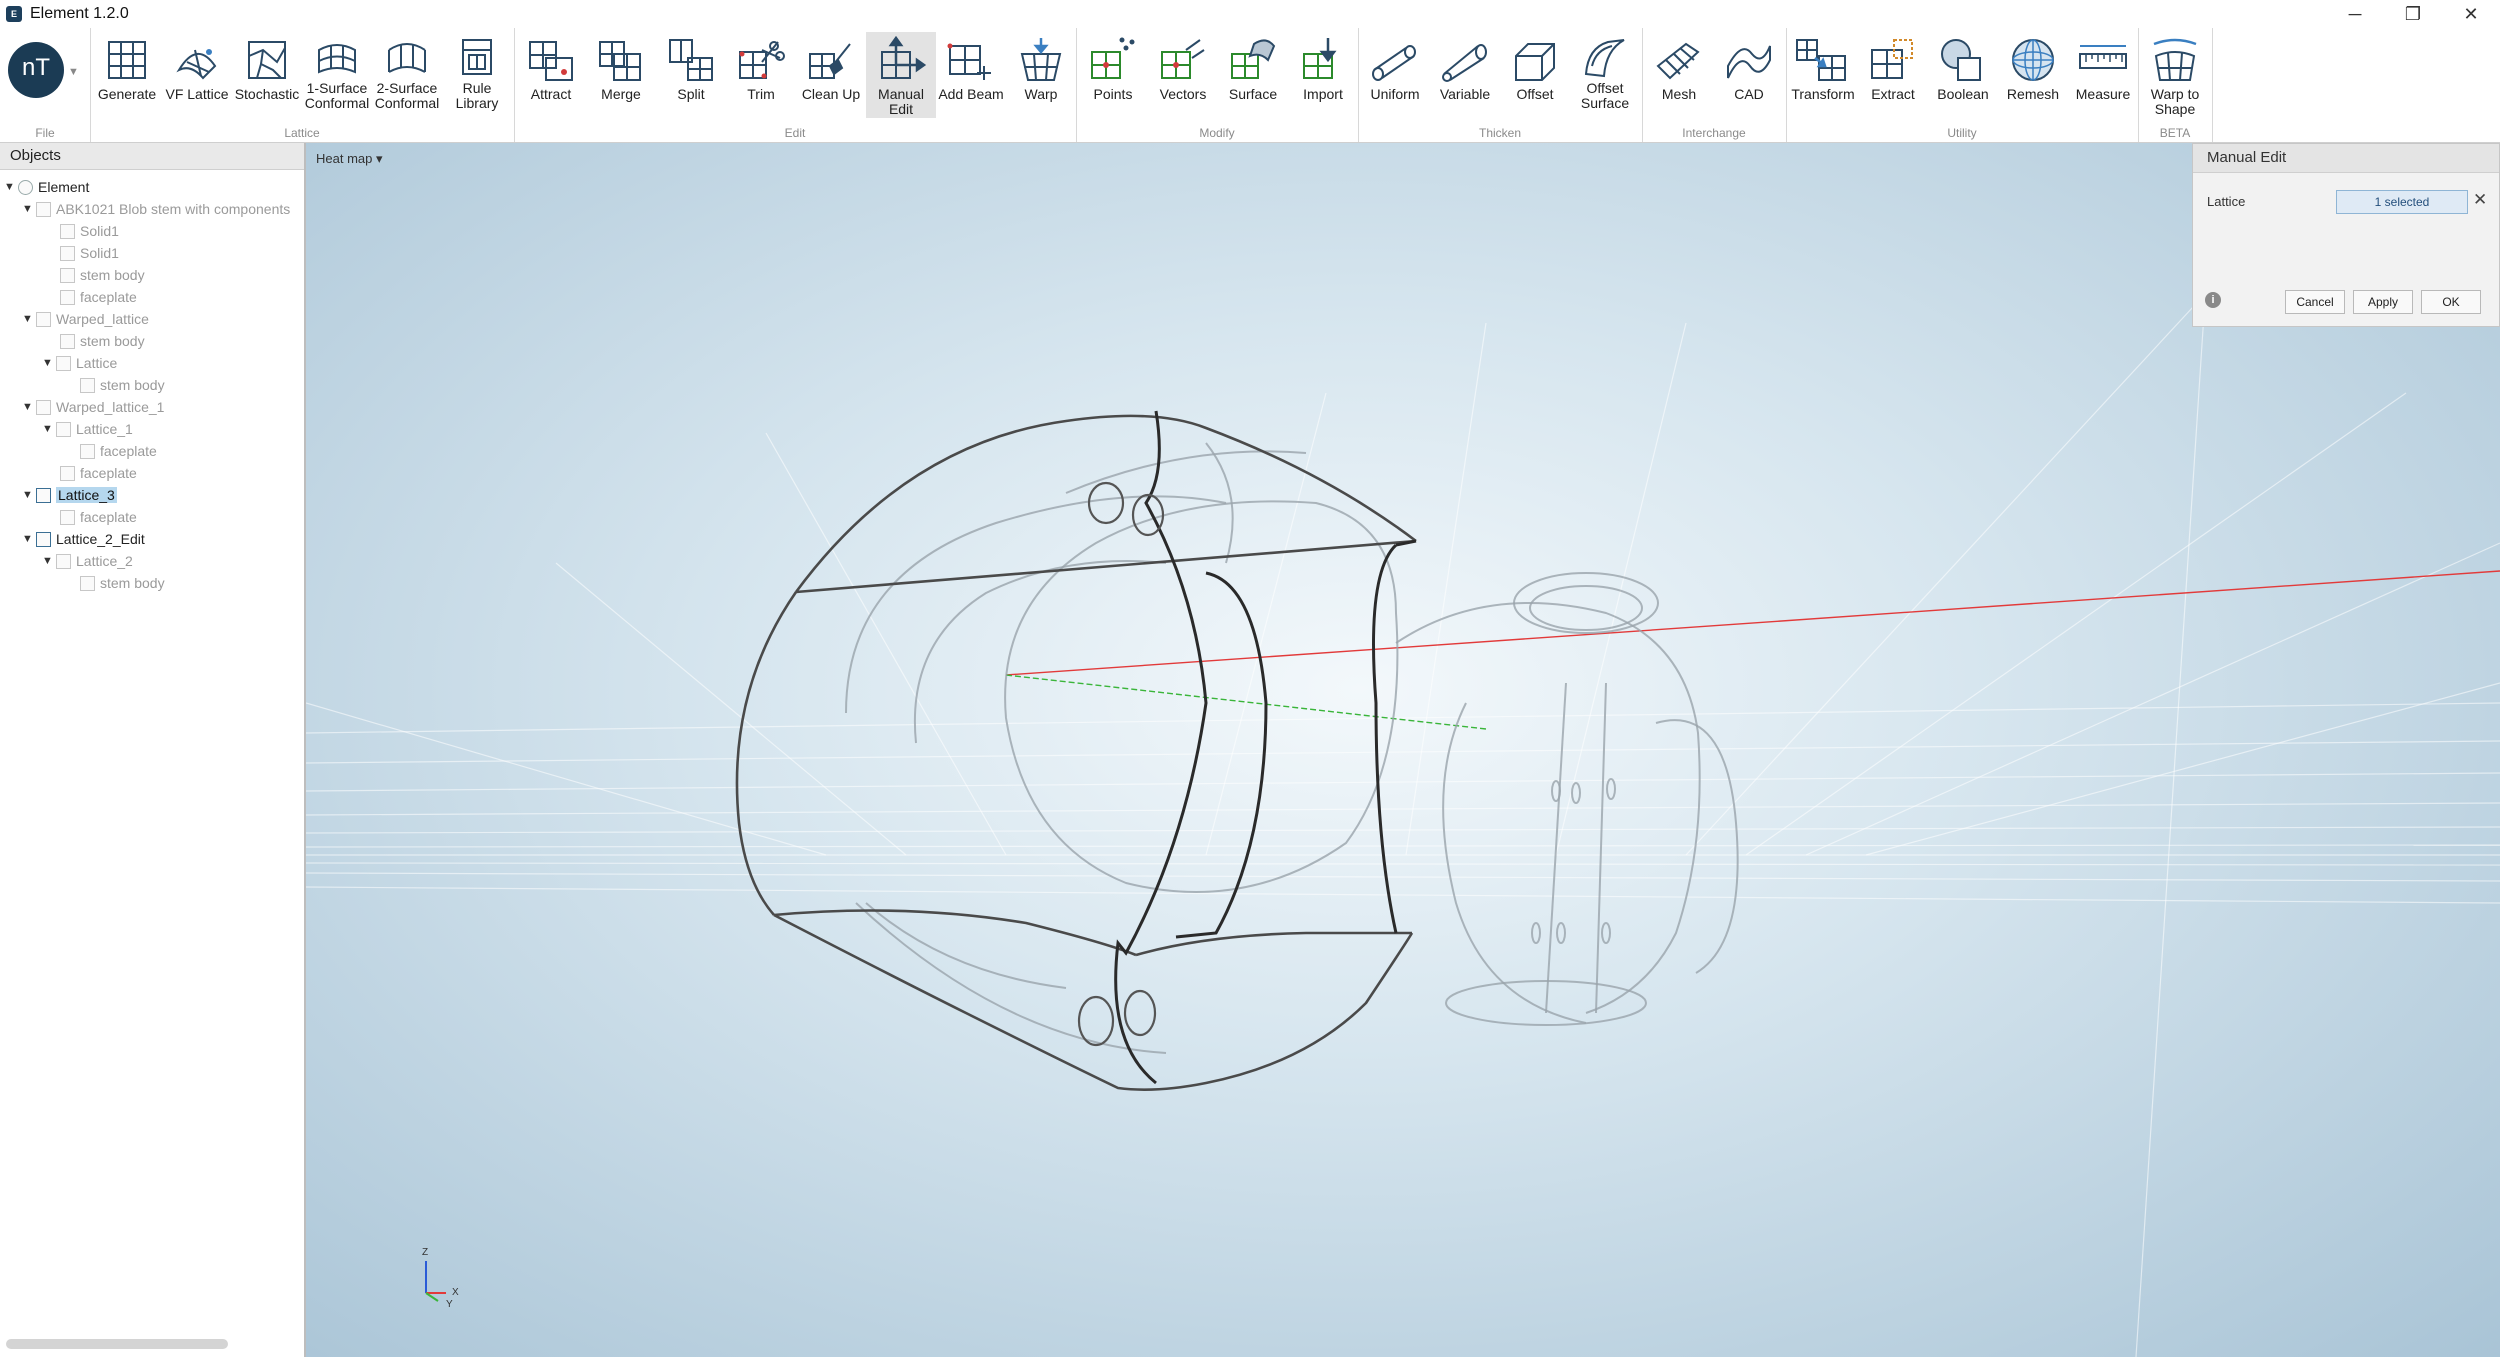 The width and height of the screenshot is (2500, 1357). Describe the element at coordinates (46, 187) in the screenshot. I see `tree-node: ▼ Element` at that location.